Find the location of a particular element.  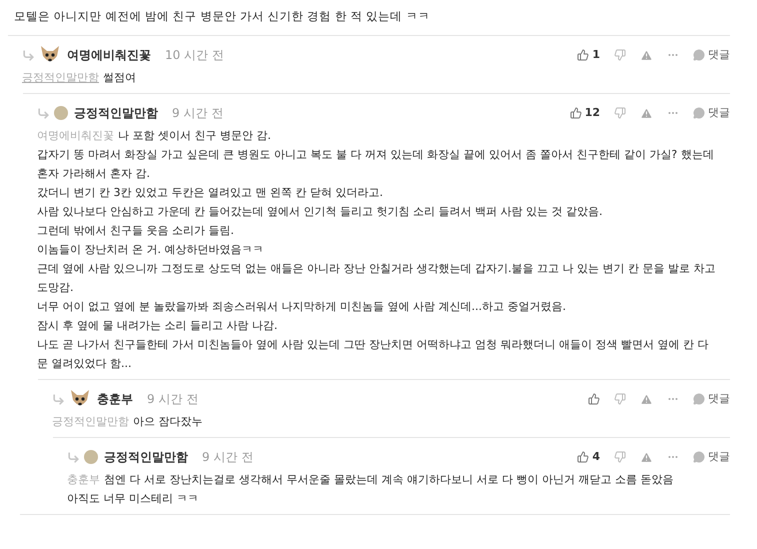

comment-text: 긍정적인말만함 썰점여 is located at coordinates (79, 78).